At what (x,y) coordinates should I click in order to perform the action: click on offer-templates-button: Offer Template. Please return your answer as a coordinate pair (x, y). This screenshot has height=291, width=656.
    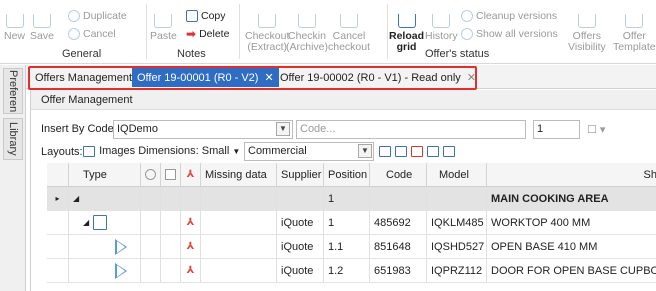
    Looking at the image, I should click on (634, 33).